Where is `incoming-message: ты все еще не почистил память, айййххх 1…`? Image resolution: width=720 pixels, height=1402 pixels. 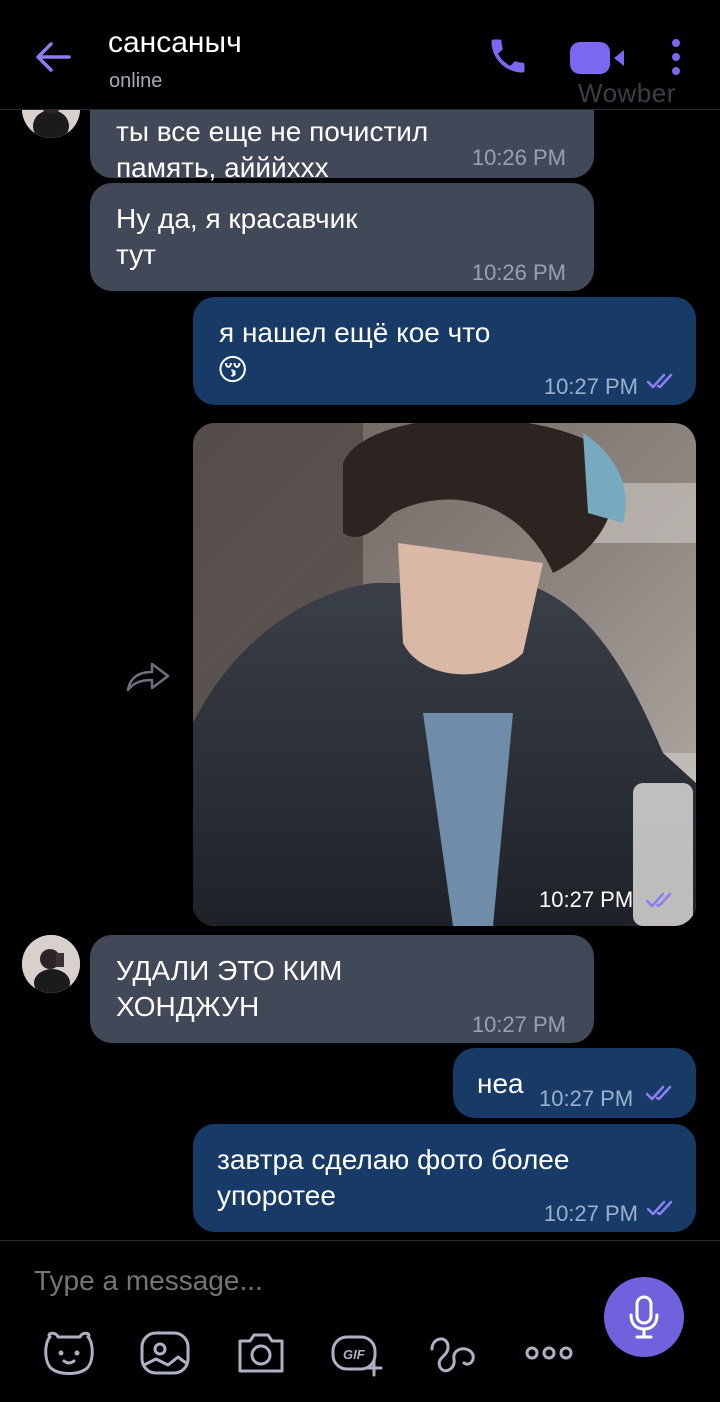 incoming-message: ты все еще не почистил память, айййххх 1… is located at coordinates (342, 146).